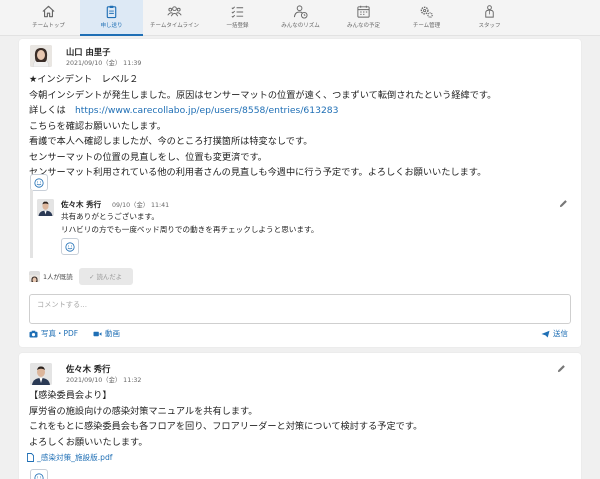 The image size is (600, 479). I want to click on nav-item-everyone-rhythm: みんなのリズム, so click(300, 18).